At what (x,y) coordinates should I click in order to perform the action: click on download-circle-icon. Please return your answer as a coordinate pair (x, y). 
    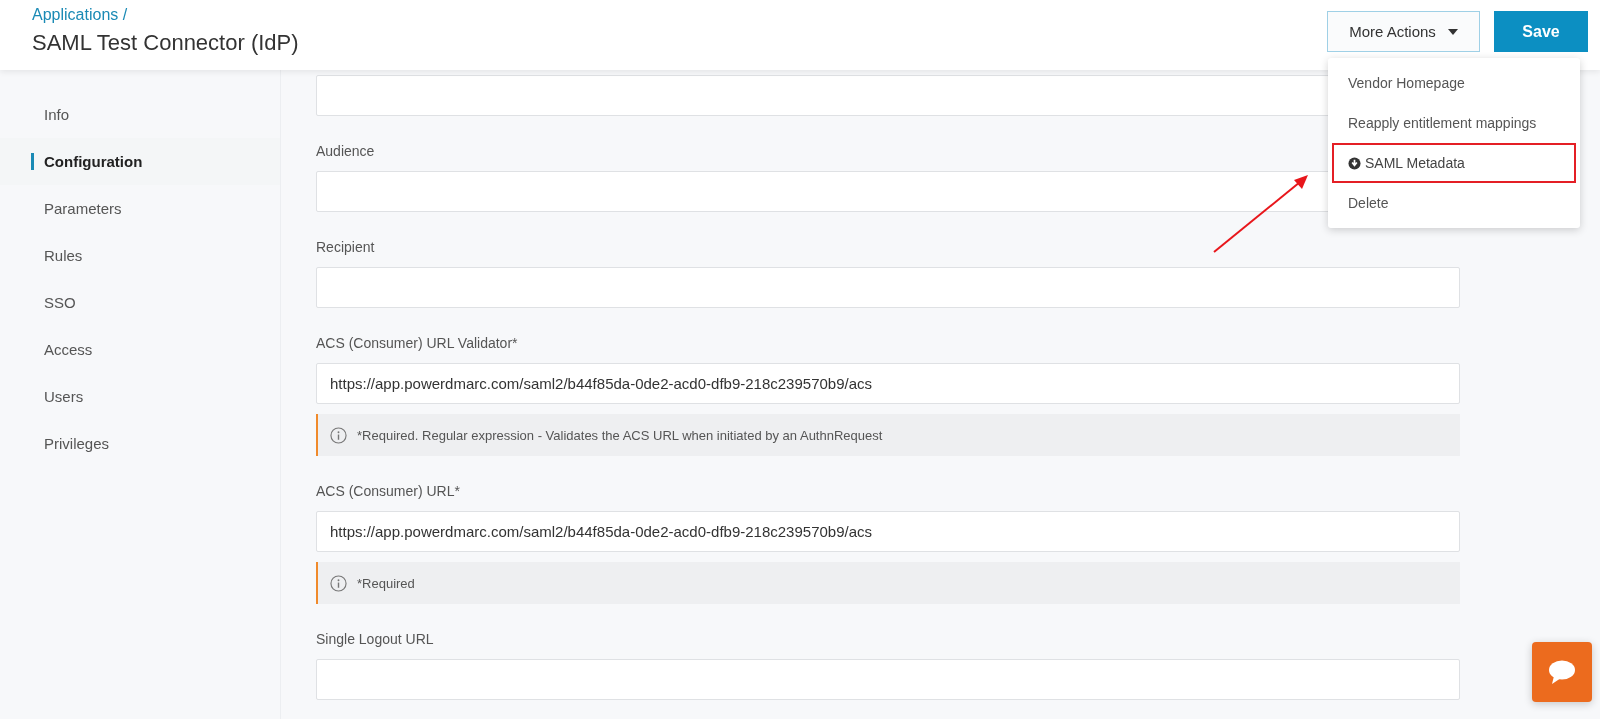
    Looking at the image, I should click on (1354, 163).